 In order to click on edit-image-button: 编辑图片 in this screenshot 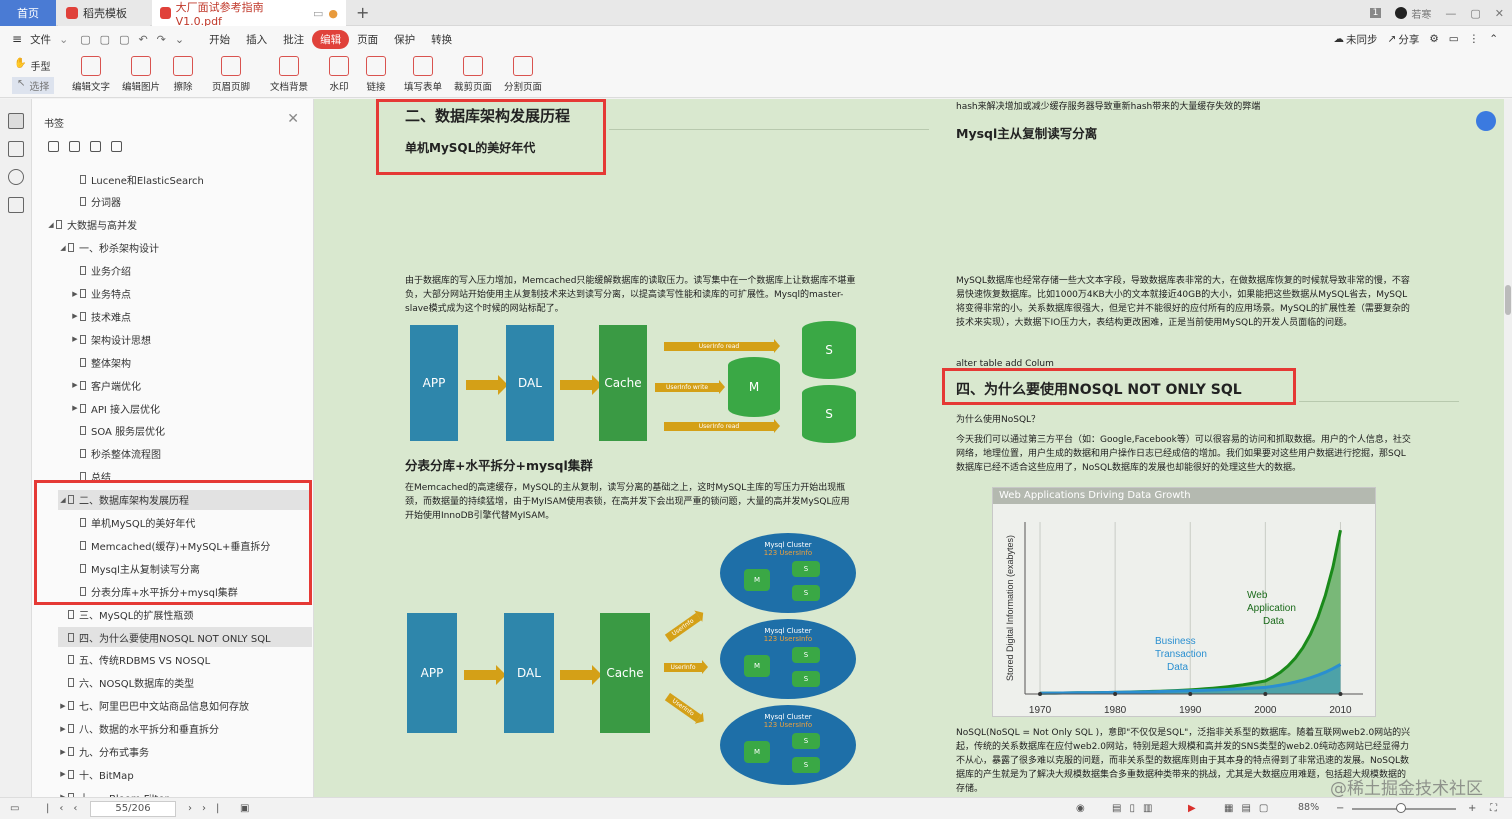, I will do `click(141, 74)`.